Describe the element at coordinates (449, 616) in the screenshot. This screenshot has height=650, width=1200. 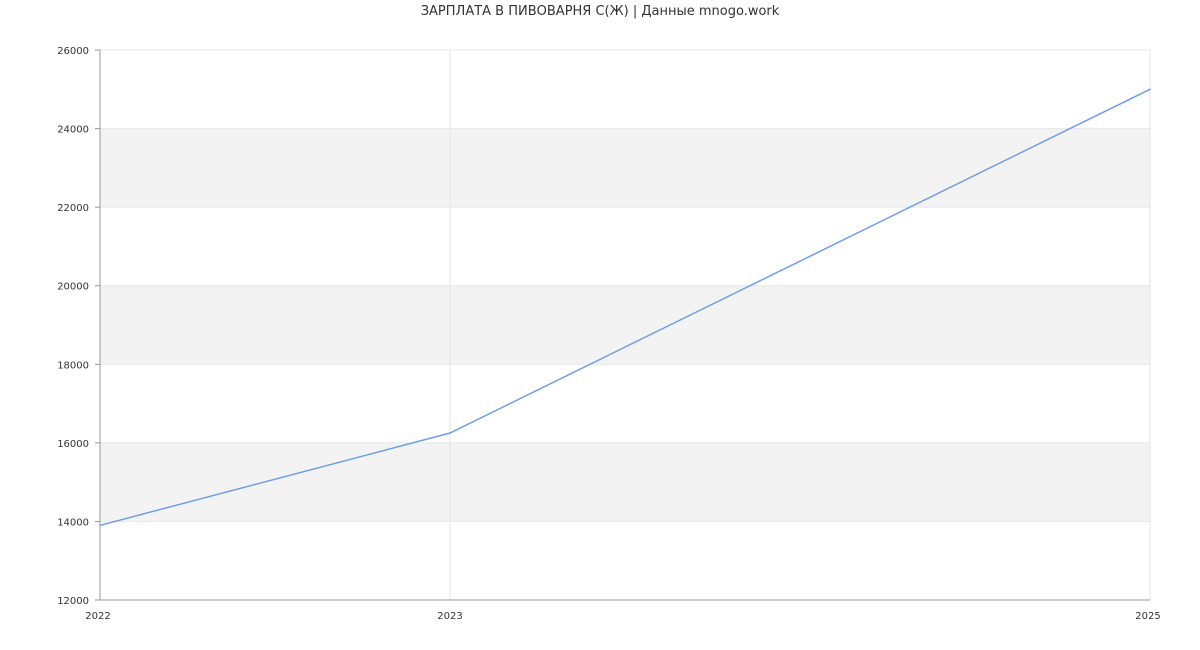
I see `x-tick-label: 2023` at that location.